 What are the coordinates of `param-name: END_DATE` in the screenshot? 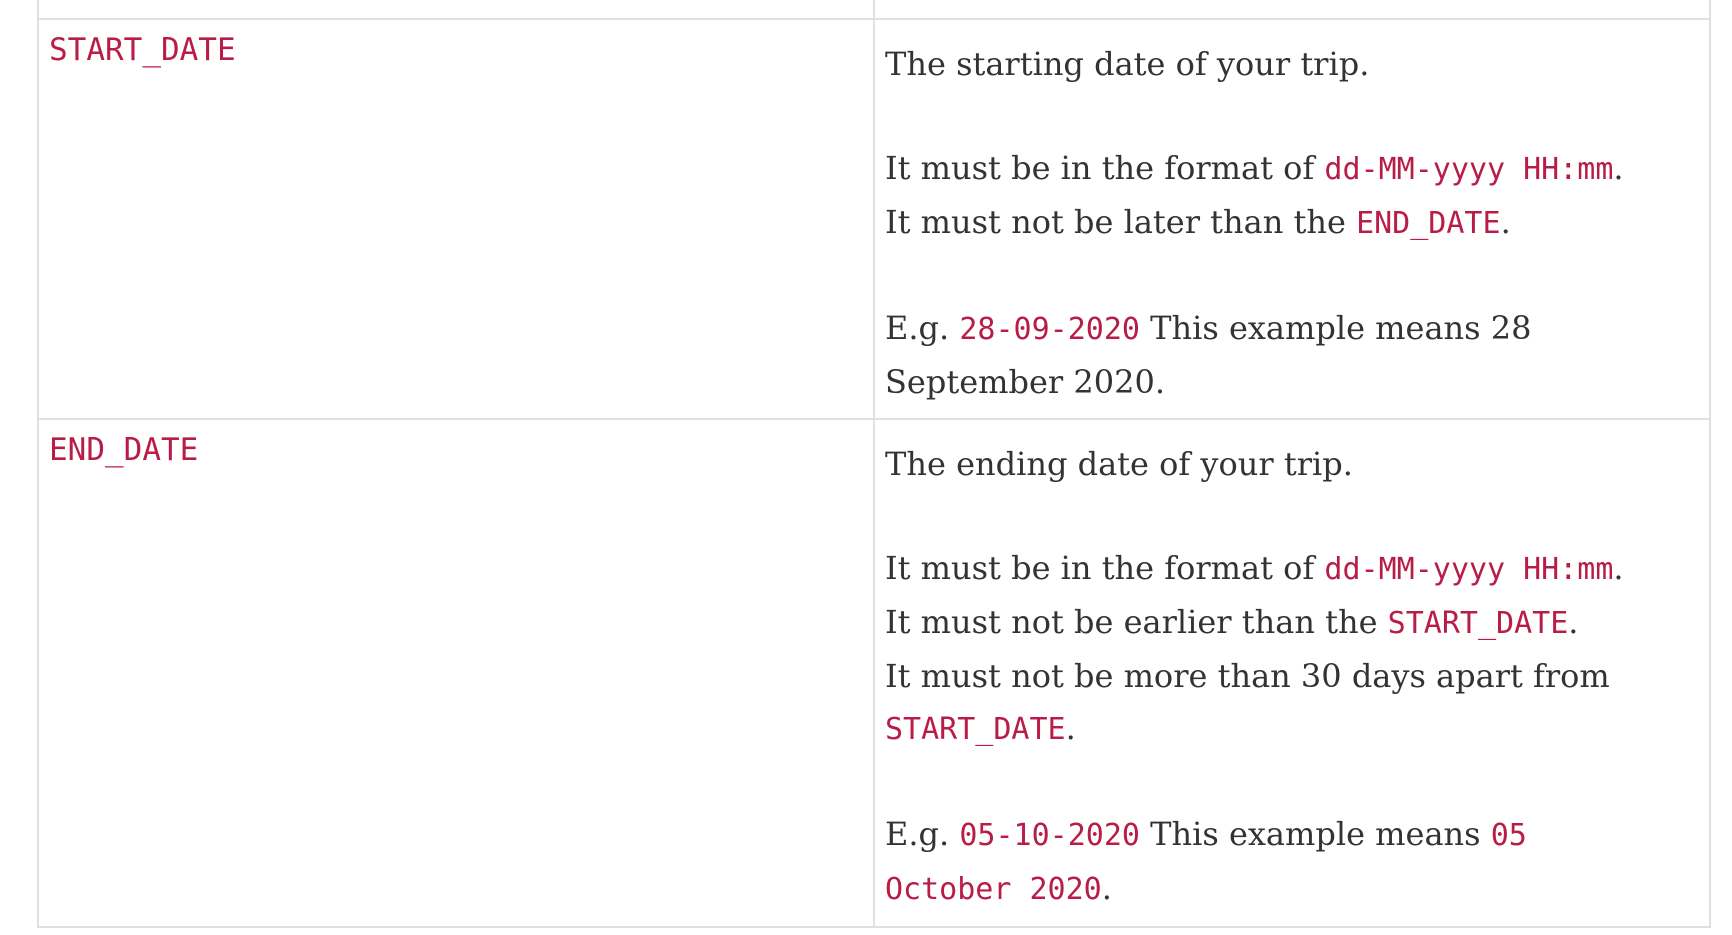 It's located at (124, 450).